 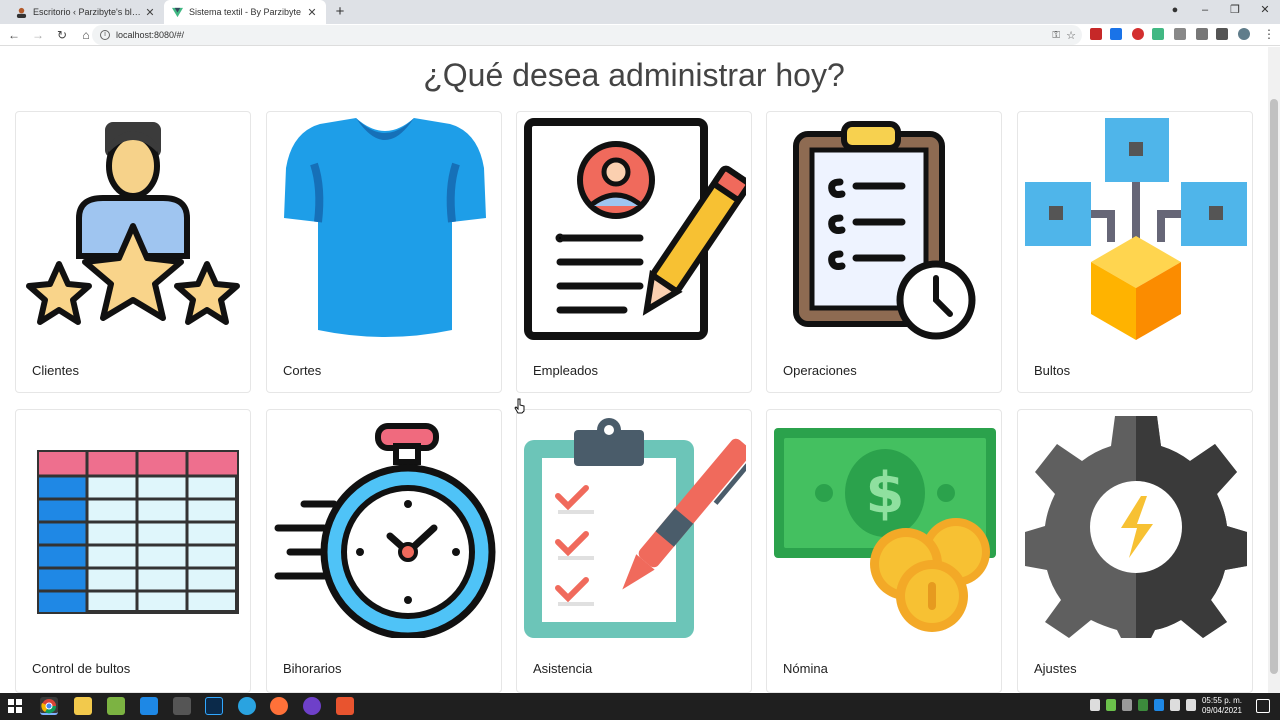 What do you see at coordinates (247, 706) in the screenshot?
I see `telegram-icon` at bounding box center [247, 706].